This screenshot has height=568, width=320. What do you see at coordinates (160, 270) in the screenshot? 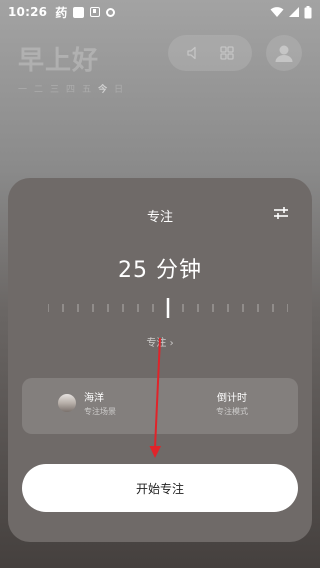
I see `duration-display: 25 分钟` at bounding box center [160, 270].